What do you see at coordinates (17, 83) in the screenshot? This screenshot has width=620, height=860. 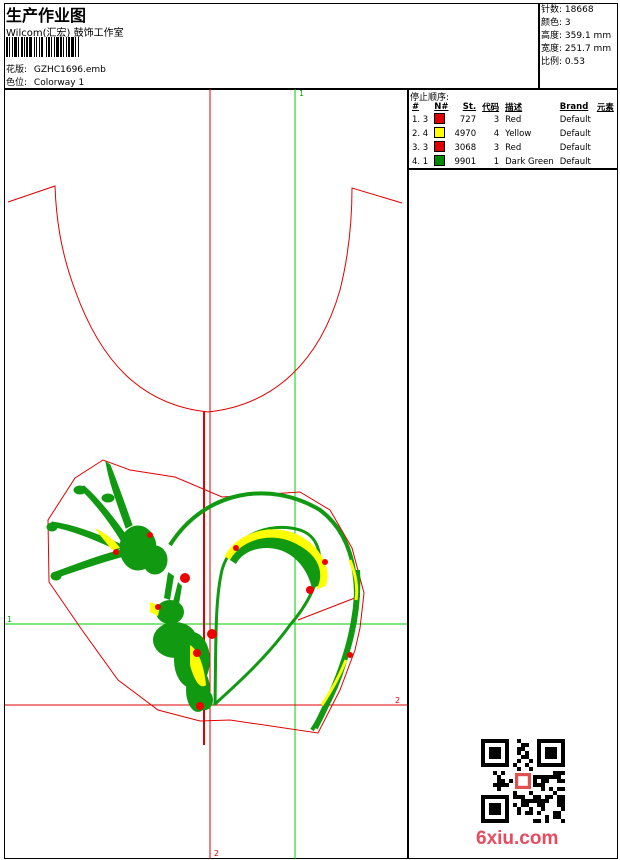 I see `colorway-label: 色位:` at bounding box center [17, 83].